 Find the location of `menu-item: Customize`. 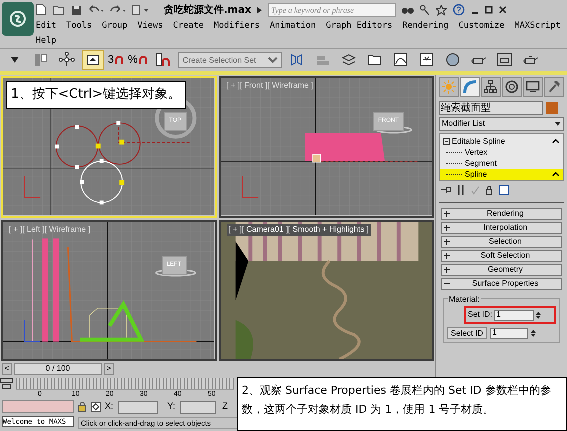

menu-item: Customize is located at coordinates (481, 26).